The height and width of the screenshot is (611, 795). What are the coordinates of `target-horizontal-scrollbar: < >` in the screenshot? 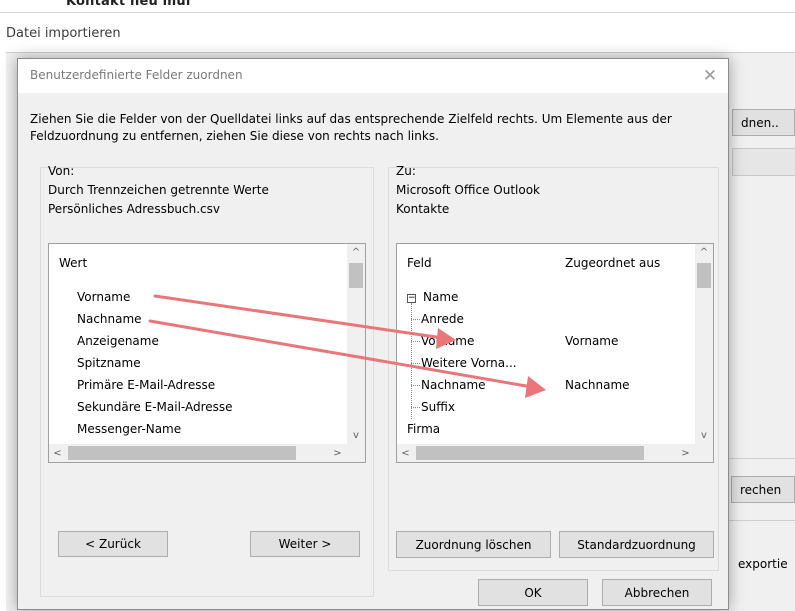 It's located at (555, 453).